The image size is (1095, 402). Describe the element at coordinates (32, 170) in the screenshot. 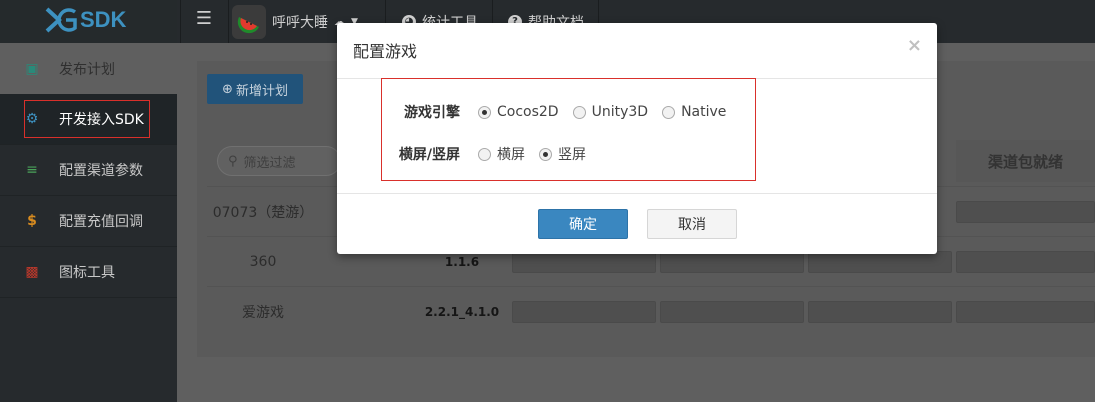

I see `list-icon: ≡` at that location.